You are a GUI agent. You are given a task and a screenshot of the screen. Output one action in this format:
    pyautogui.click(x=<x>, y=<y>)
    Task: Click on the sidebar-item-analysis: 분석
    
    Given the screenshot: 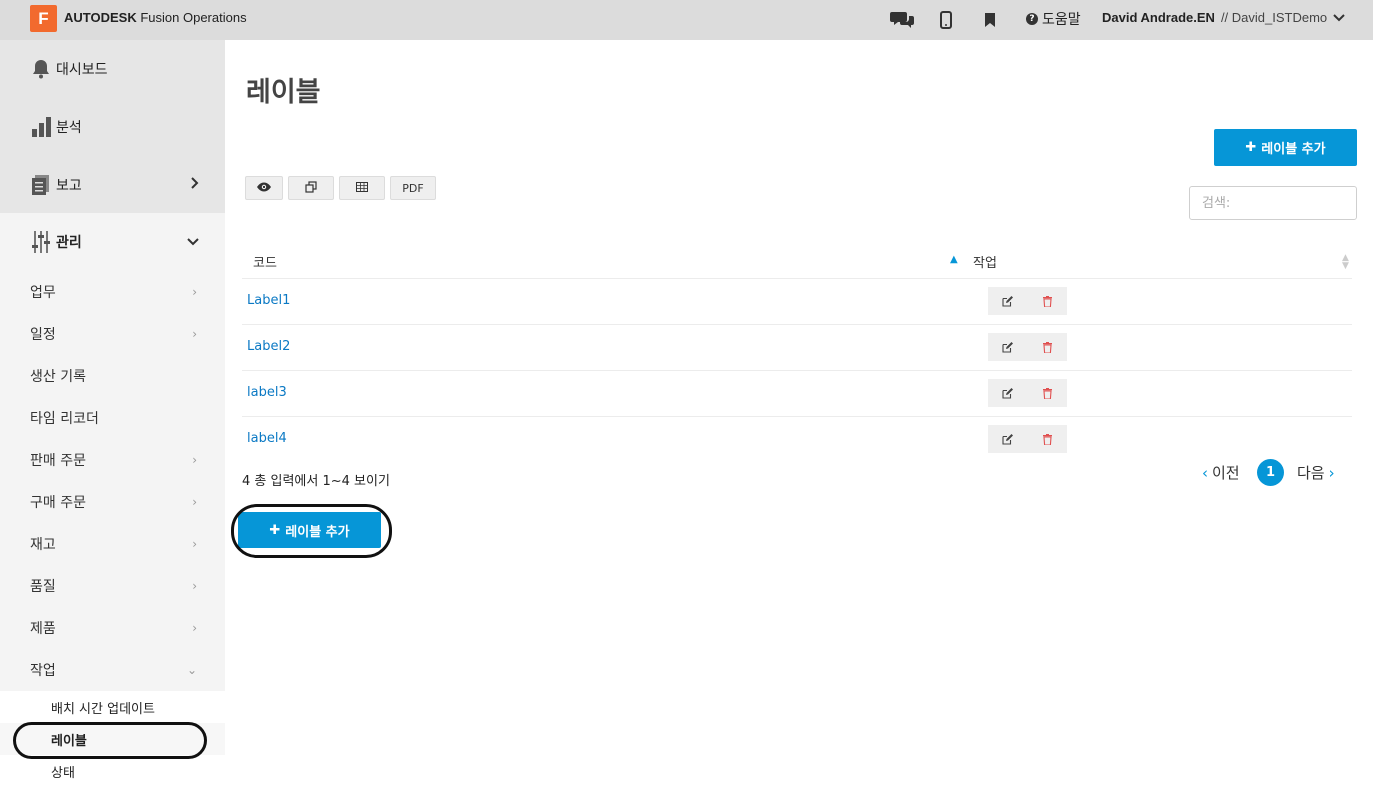 What is the action you would take?
    pyautogui.click(x=112, y=127)
    